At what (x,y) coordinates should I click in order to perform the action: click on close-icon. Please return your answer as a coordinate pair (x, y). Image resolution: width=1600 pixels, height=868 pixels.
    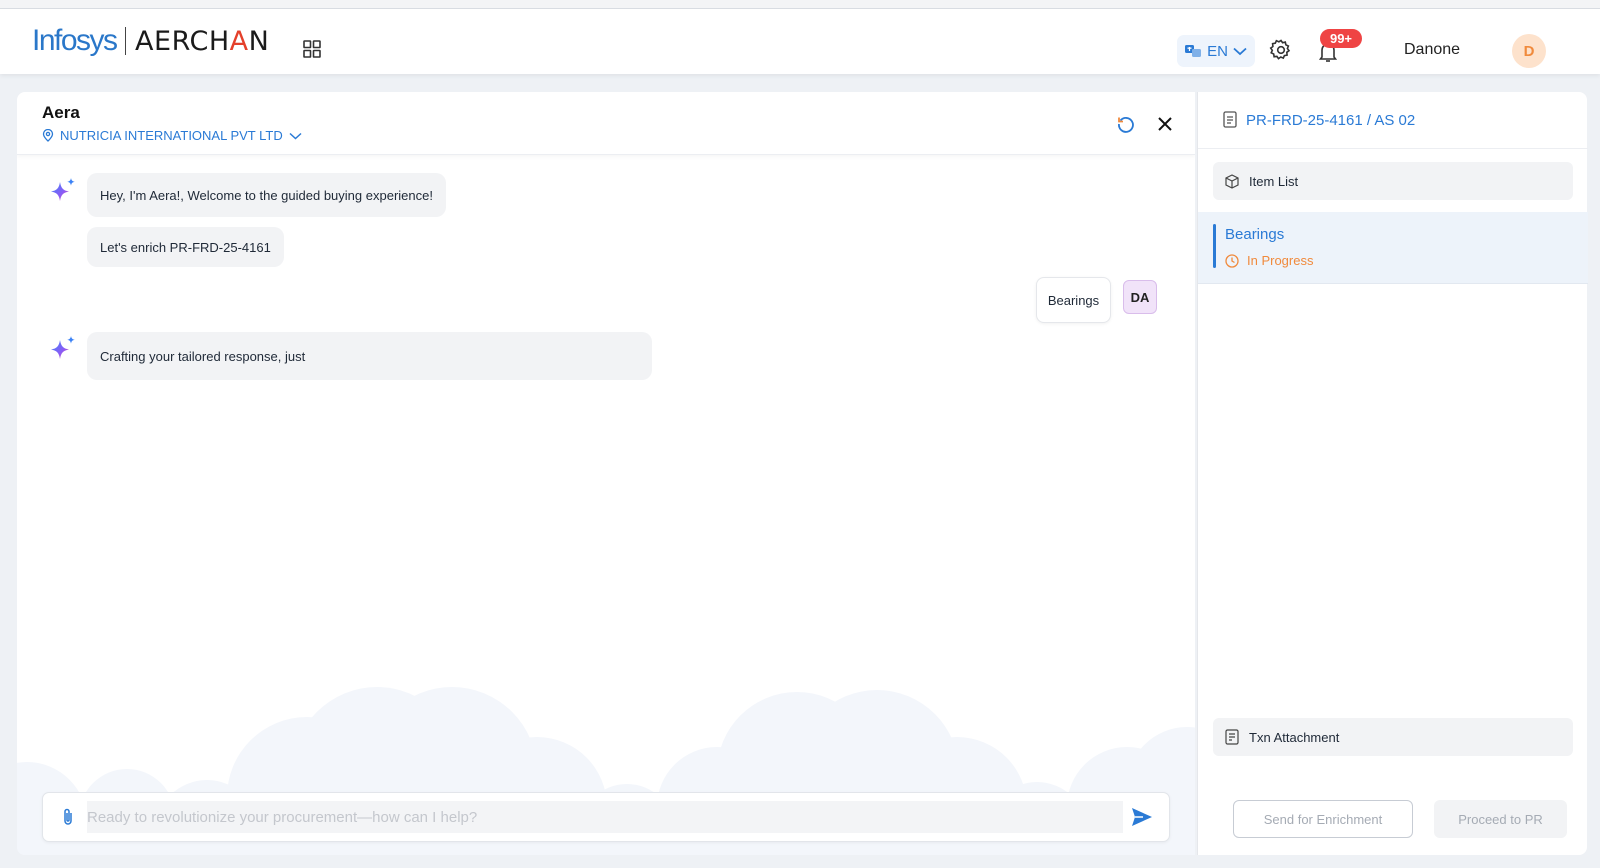
    Looking at the image, I should click on (1165, 124).